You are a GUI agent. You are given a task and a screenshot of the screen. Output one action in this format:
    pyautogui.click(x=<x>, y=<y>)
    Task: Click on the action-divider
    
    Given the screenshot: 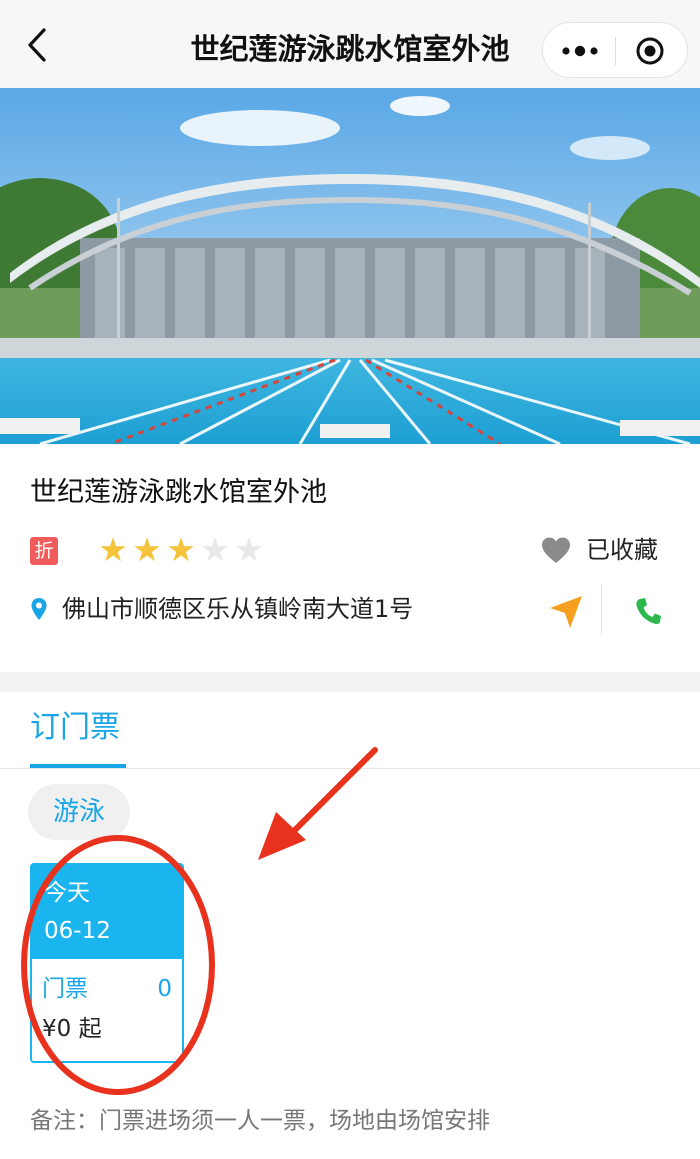 What is the action you would take?
    pyautogui.click(x=601, y=610)
    